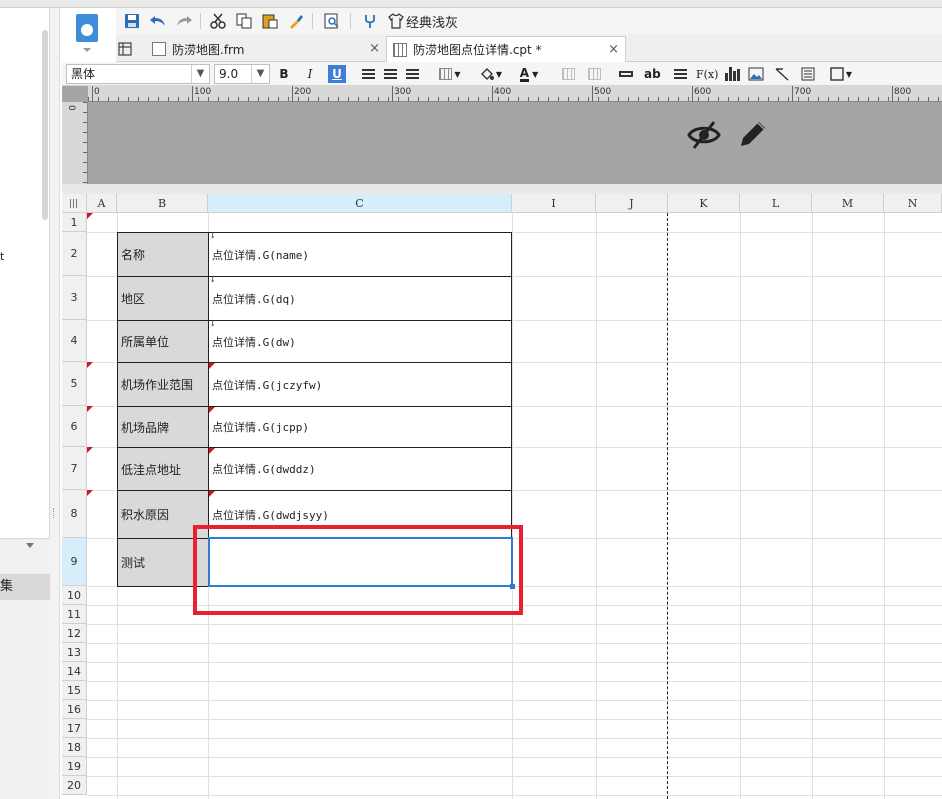 Image resolution: width=942 pixels, height=799 pixels. What do you see at coordinates (370, 21) in the screenshot?
I see `plugin-icon` at bounding box center [370, 21].